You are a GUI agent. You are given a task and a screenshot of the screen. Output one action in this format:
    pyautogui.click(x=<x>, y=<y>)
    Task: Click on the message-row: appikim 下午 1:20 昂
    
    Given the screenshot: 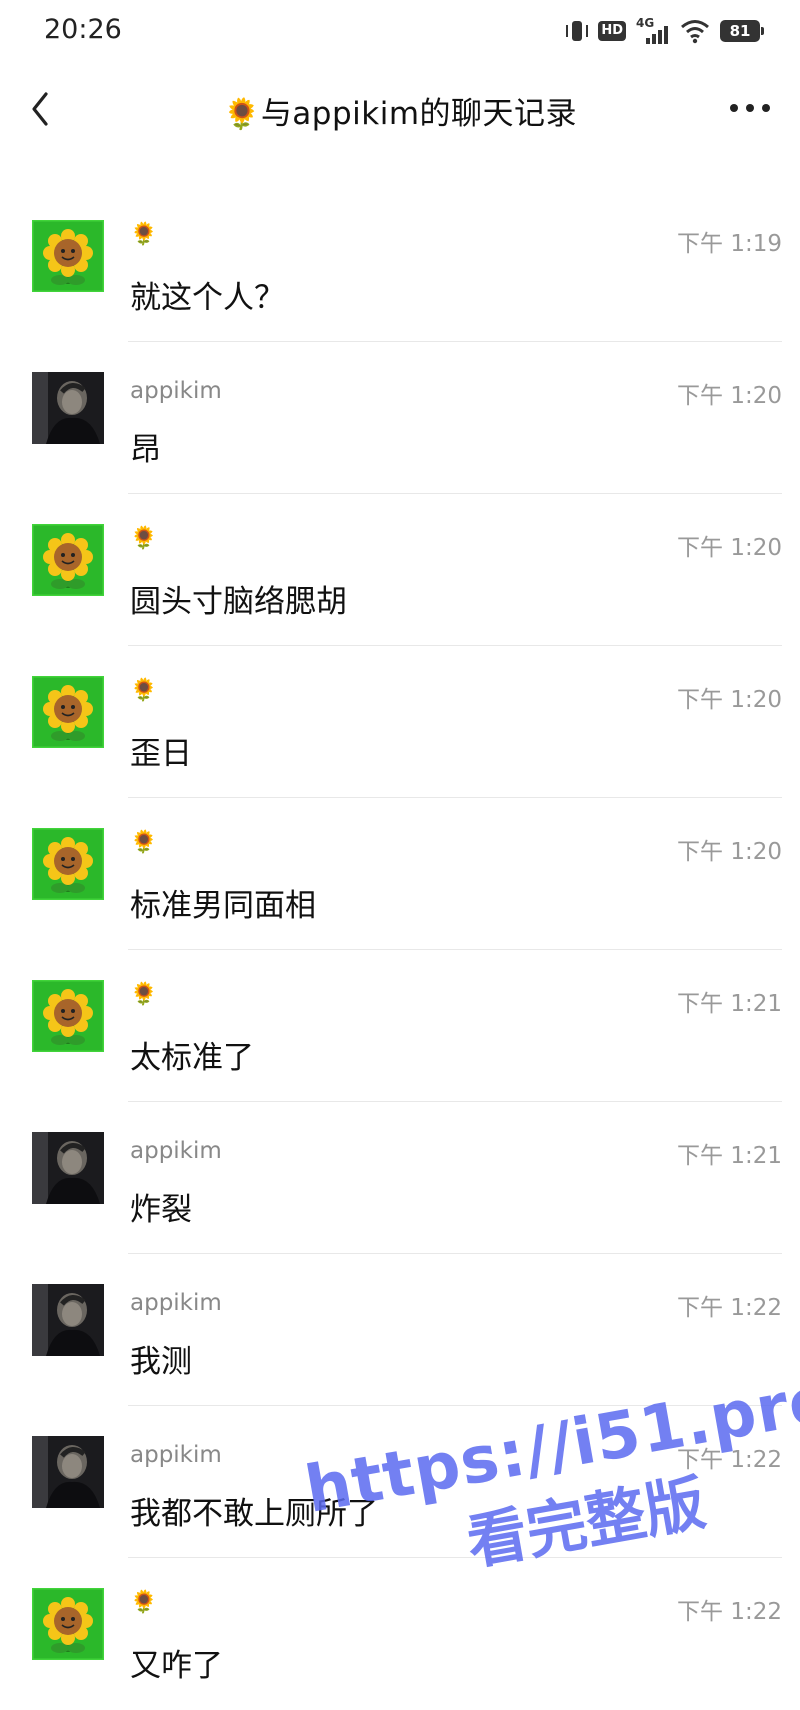 What is the action you would take?
    pyautogui.click(x=400, y=418)
    